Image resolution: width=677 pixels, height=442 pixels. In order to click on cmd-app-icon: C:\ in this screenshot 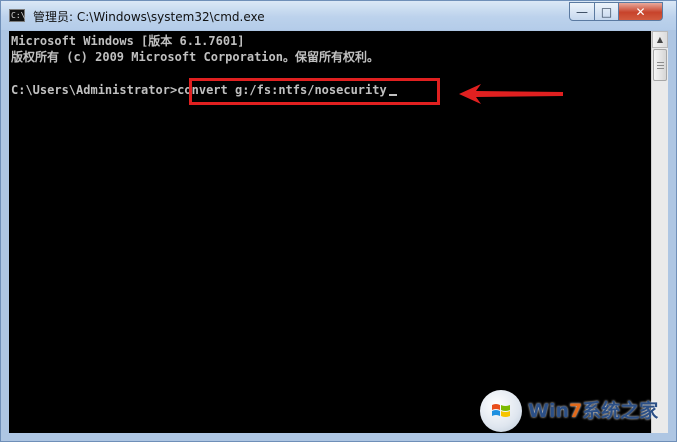, I will do `click(17, 15)`.